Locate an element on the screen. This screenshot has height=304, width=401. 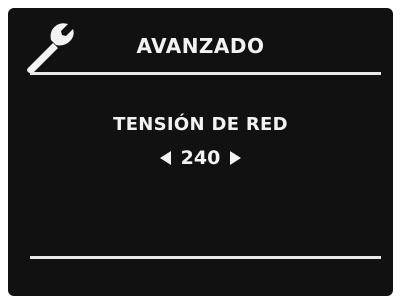
left-arrow-icon is located at coordinates (165, 158).